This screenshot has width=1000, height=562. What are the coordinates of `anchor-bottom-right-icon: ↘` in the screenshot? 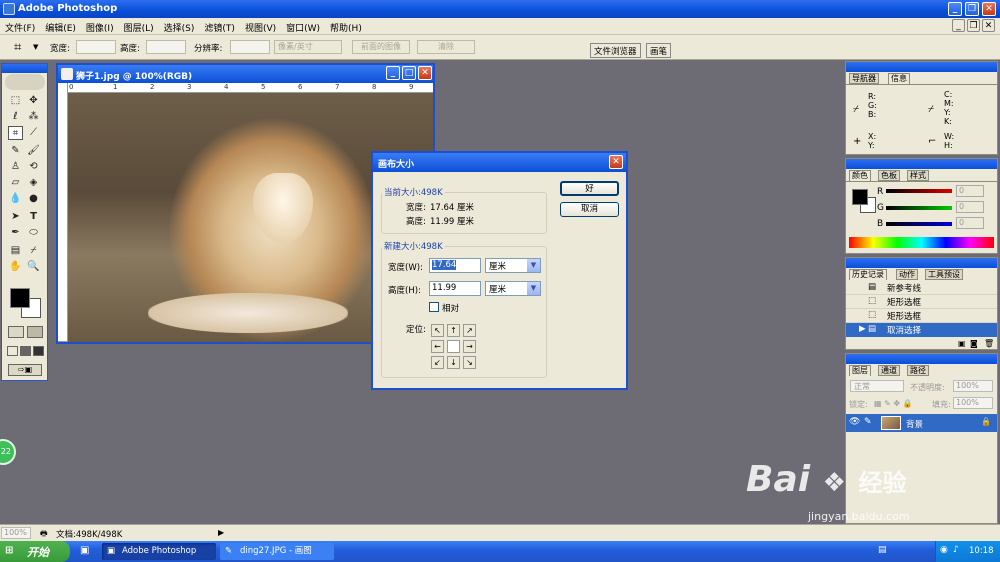 It's located at (469, 362).